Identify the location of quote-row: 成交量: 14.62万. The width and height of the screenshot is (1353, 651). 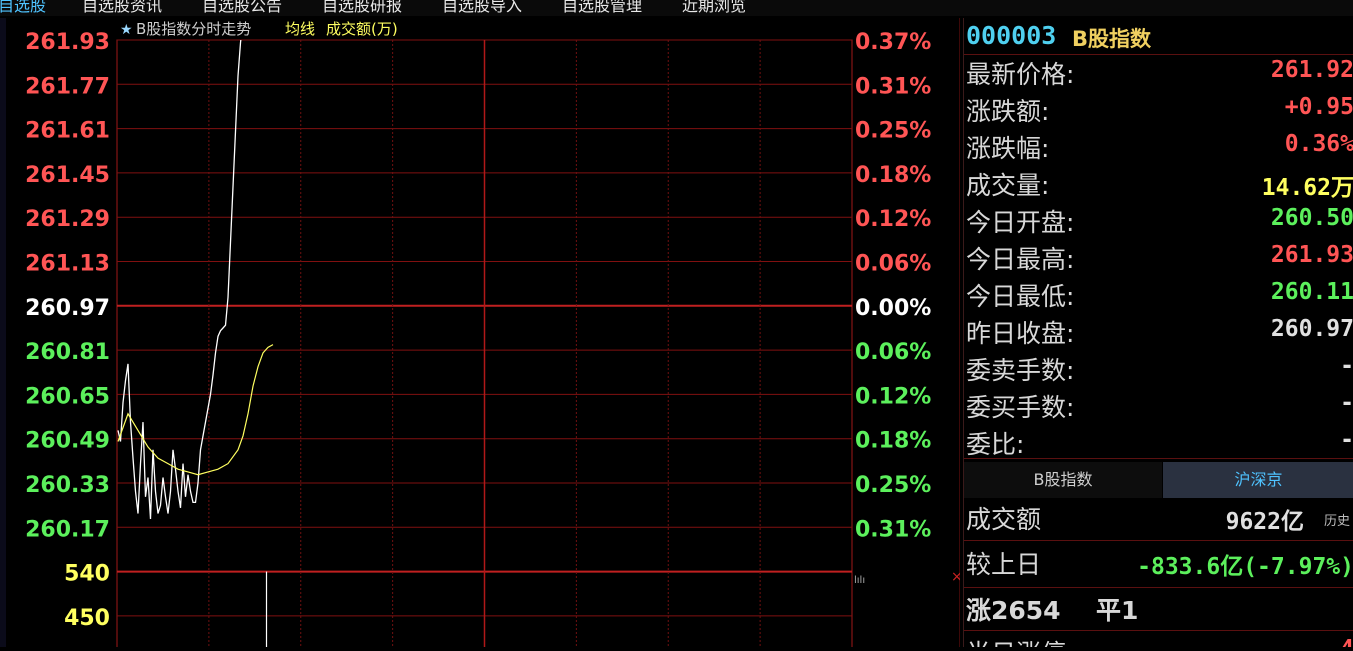
(1158, 184).